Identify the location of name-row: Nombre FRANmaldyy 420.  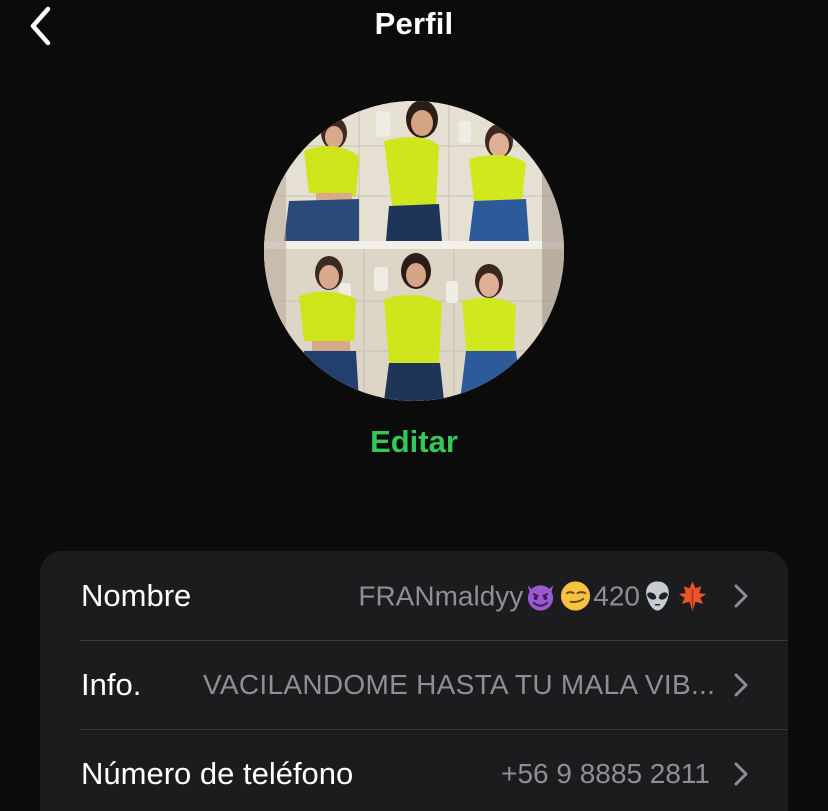
(414, 596).